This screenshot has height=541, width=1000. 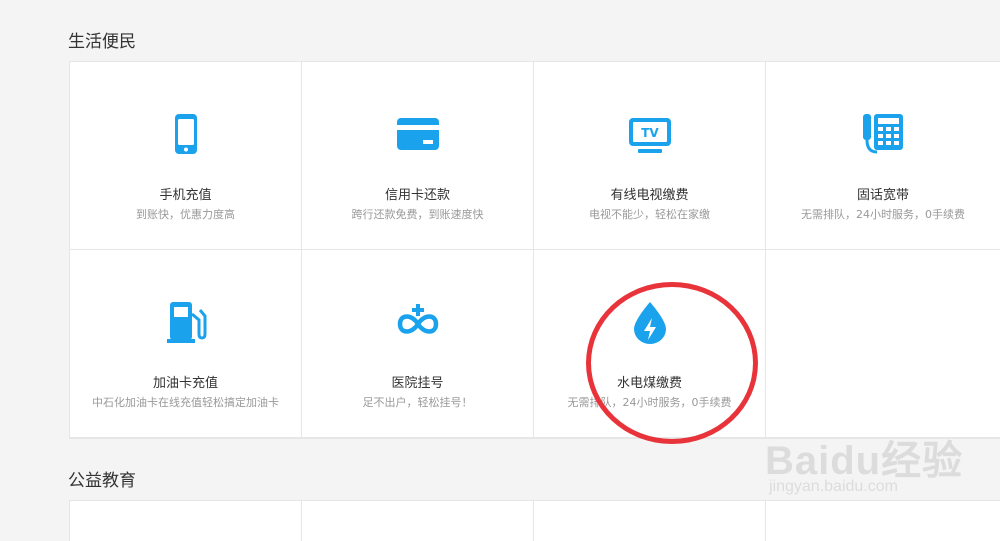 I want to click on service-landline-broadband: 固话宽带 无需排队，24小时服务，0手续费, so click(x=883, y=156).